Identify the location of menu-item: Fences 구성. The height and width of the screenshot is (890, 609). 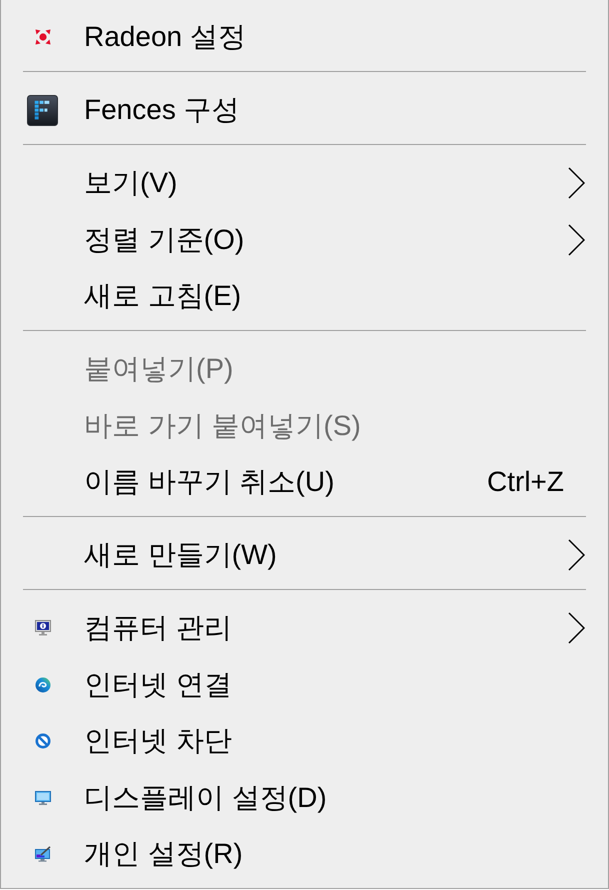
(304, 110).